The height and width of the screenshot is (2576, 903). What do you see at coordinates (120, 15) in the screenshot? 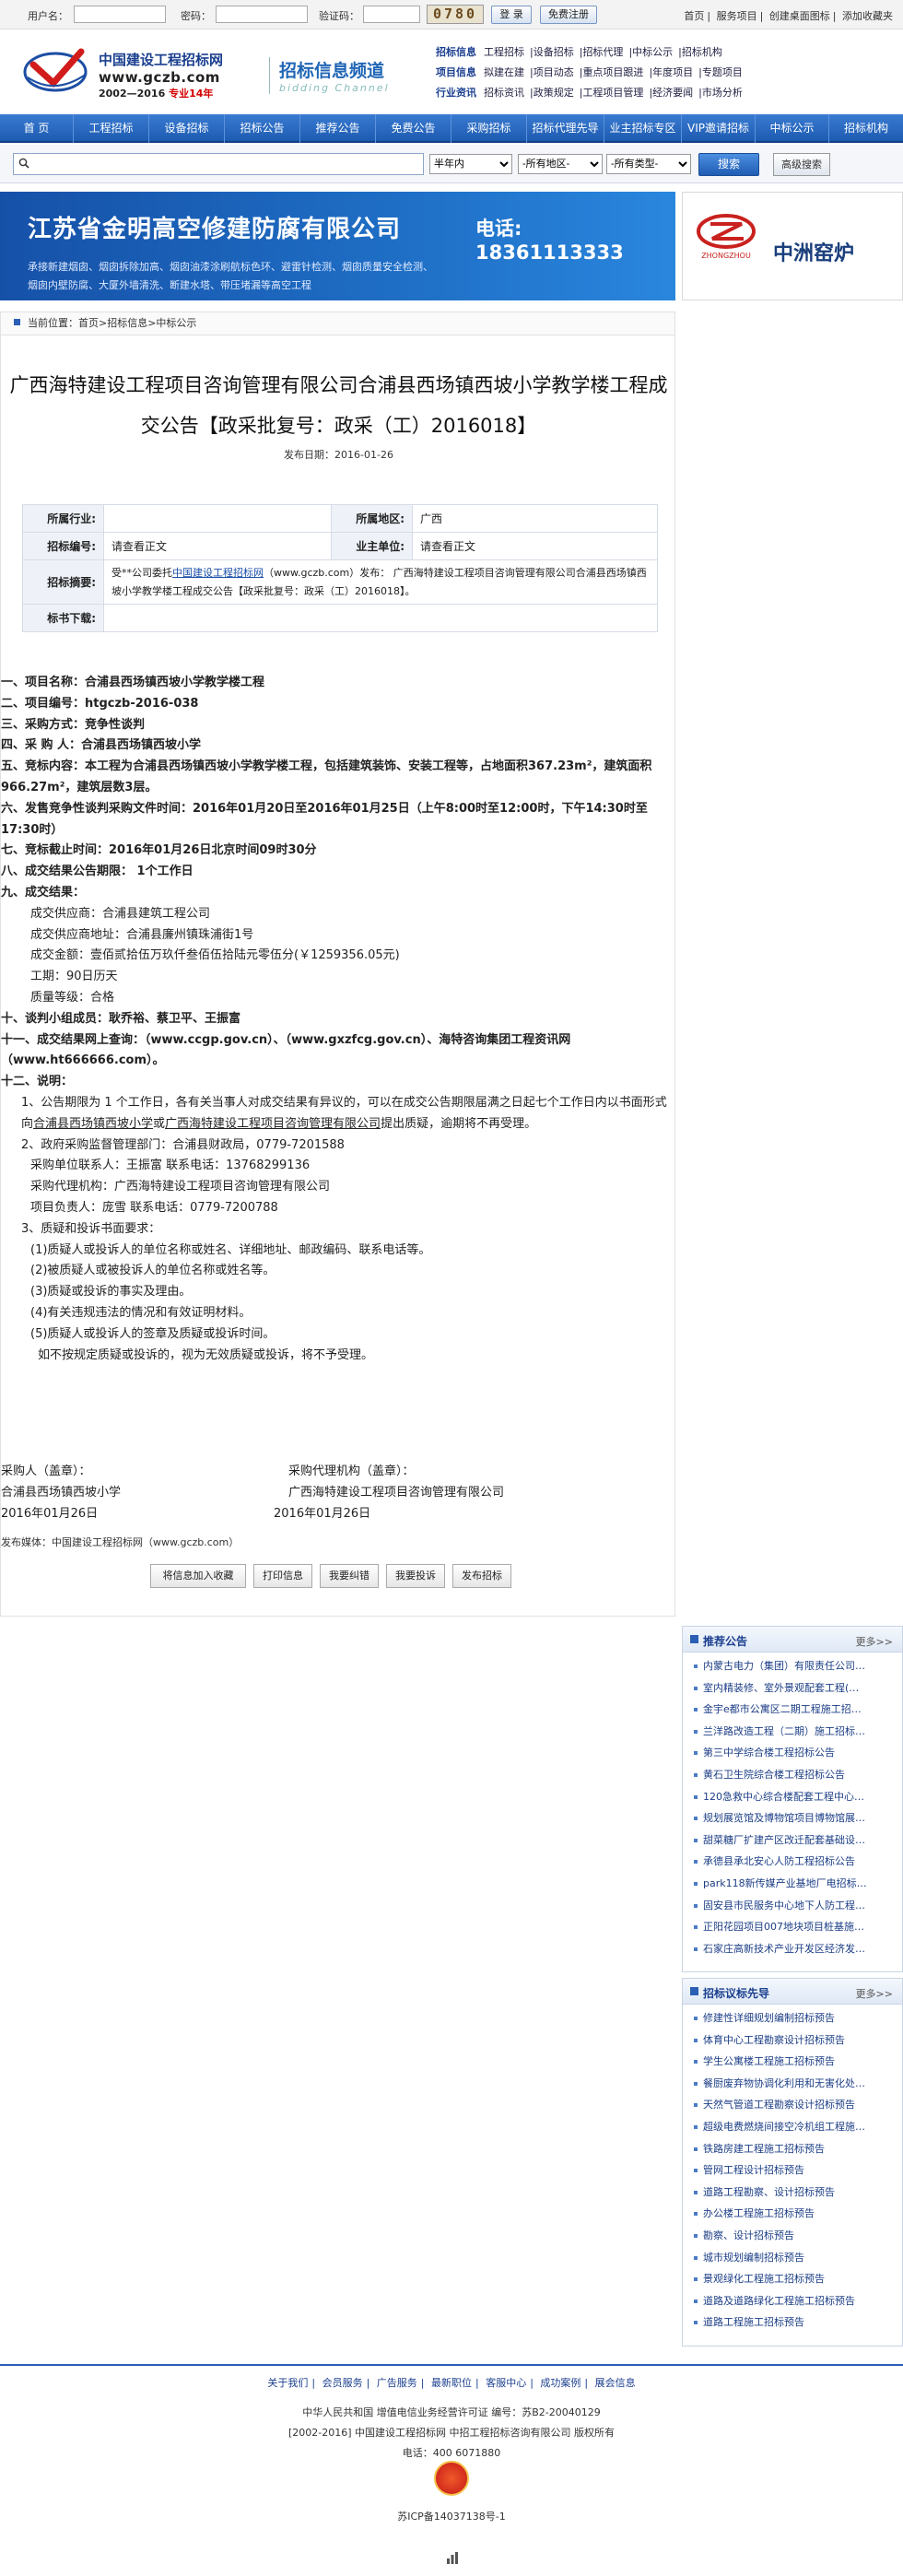
I see `username-input` at bounding box center [120, 15].